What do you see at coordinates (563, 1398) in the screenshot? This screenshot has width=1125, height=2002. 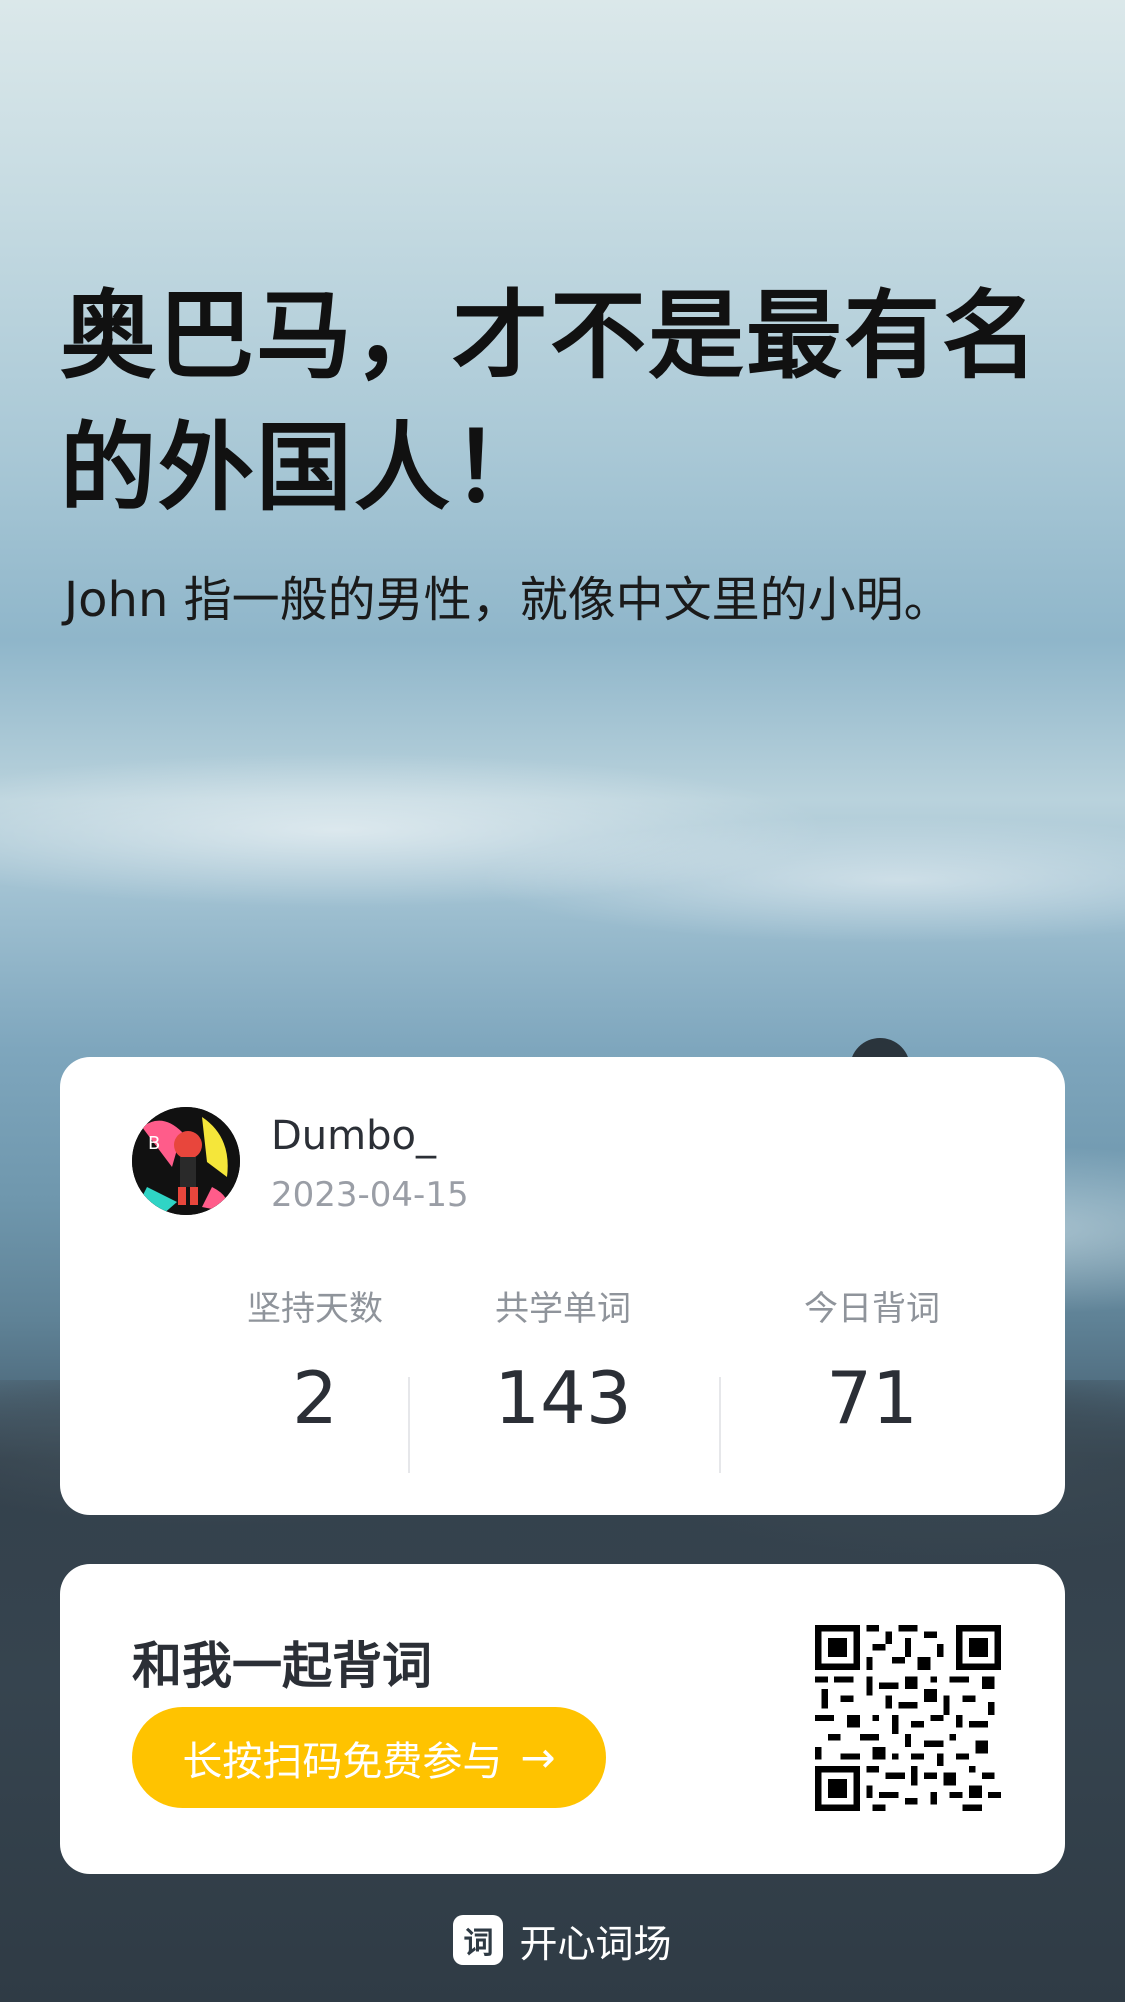 I see `stat-value: 143` at bounding box center [563, 1398].